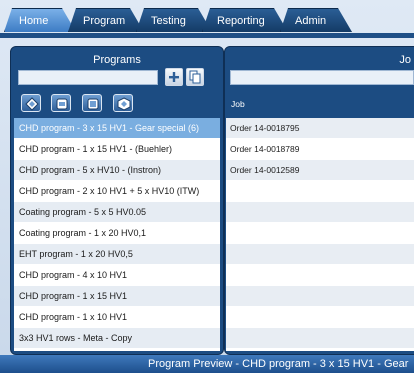 The image size is (414, 373). I want to click on jobs-panel-title: Jo, so click(405, 60).